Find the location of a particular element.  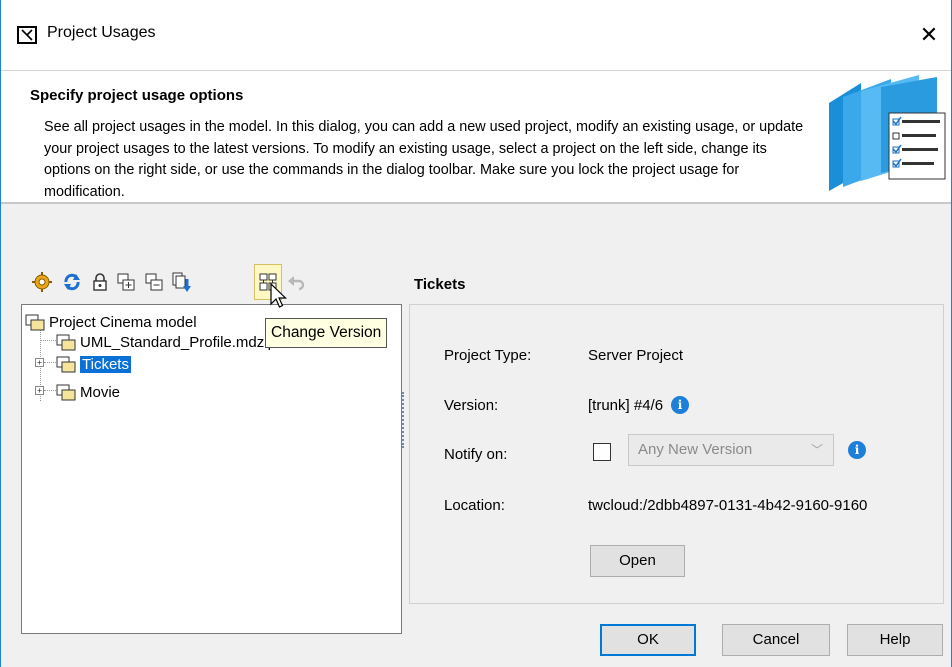

tree-item-label: Movie is located at coordinates (100, 392).